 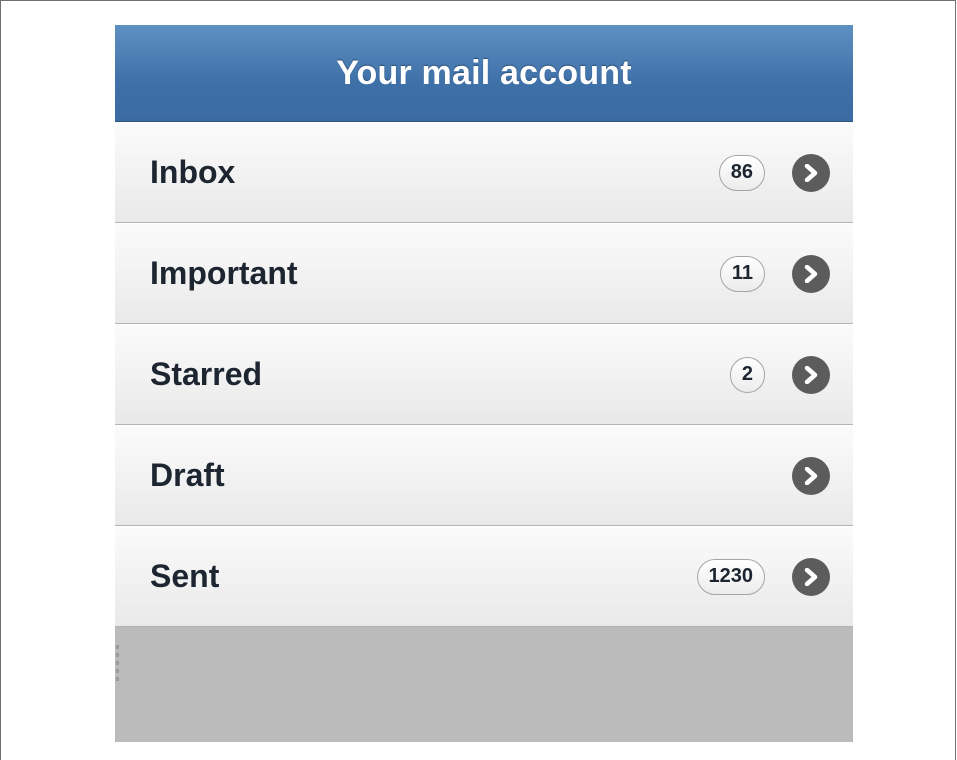 What do you see at coordinates (747, 374) in the screenshot?
I see `count-badge: 2` at bounding box center [747, 374].